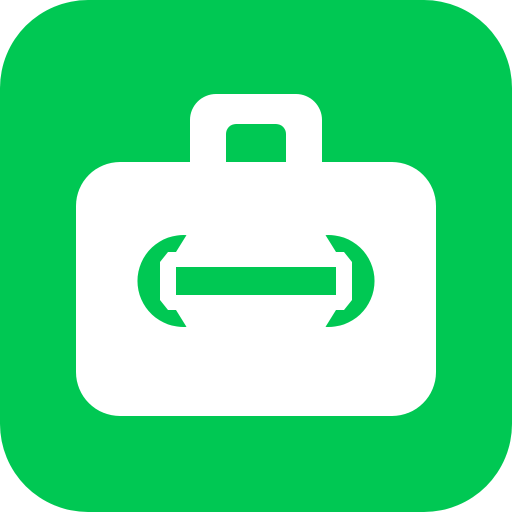 Image resolution: width=512 pixels, height=512 pixels. I want to click on wrench-shaft, so click(256, 281).